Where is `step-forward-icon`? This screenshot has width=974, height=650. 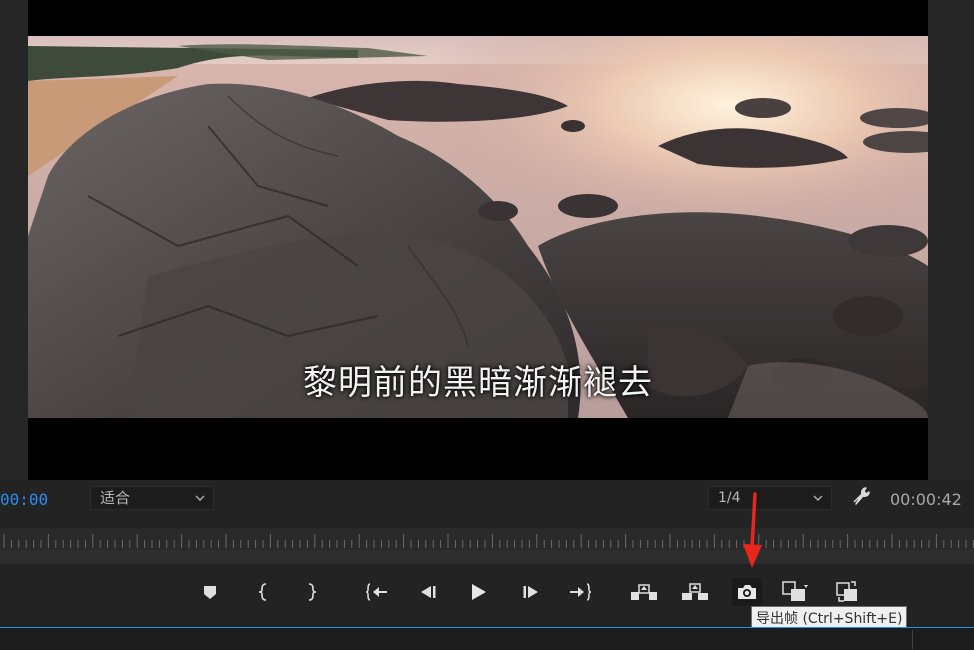 step-forward-icon is located at coordinates (530, 592).